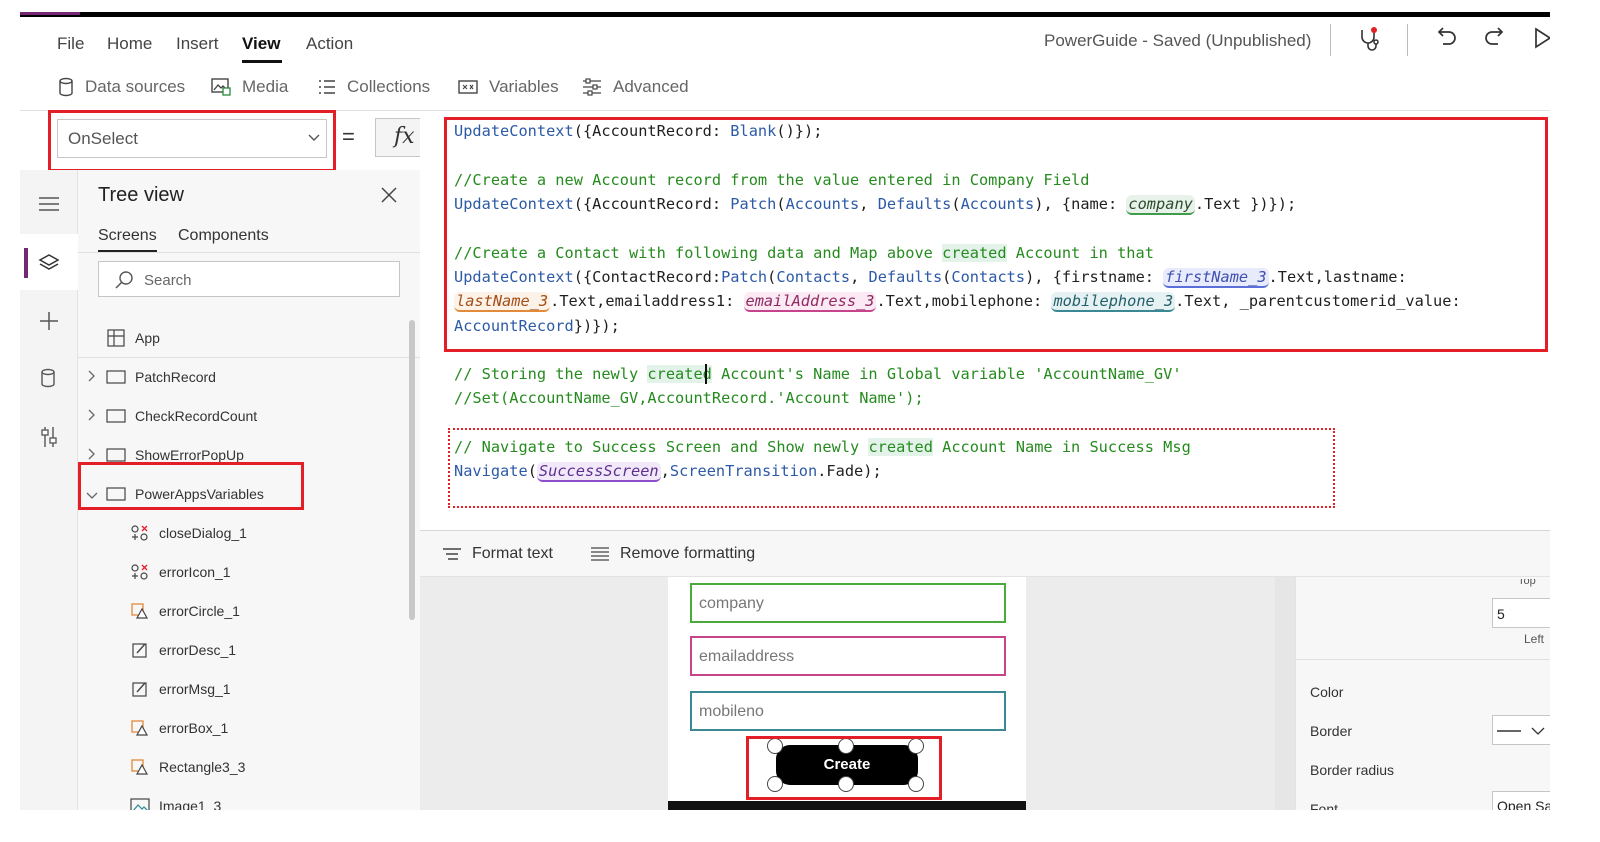 The height and width of the screenshot is (842, 1600). What do you see at coordinates (168, 280) in the screenshot?
I see `search-placeholder: Search` at bounding box center [168, 280].